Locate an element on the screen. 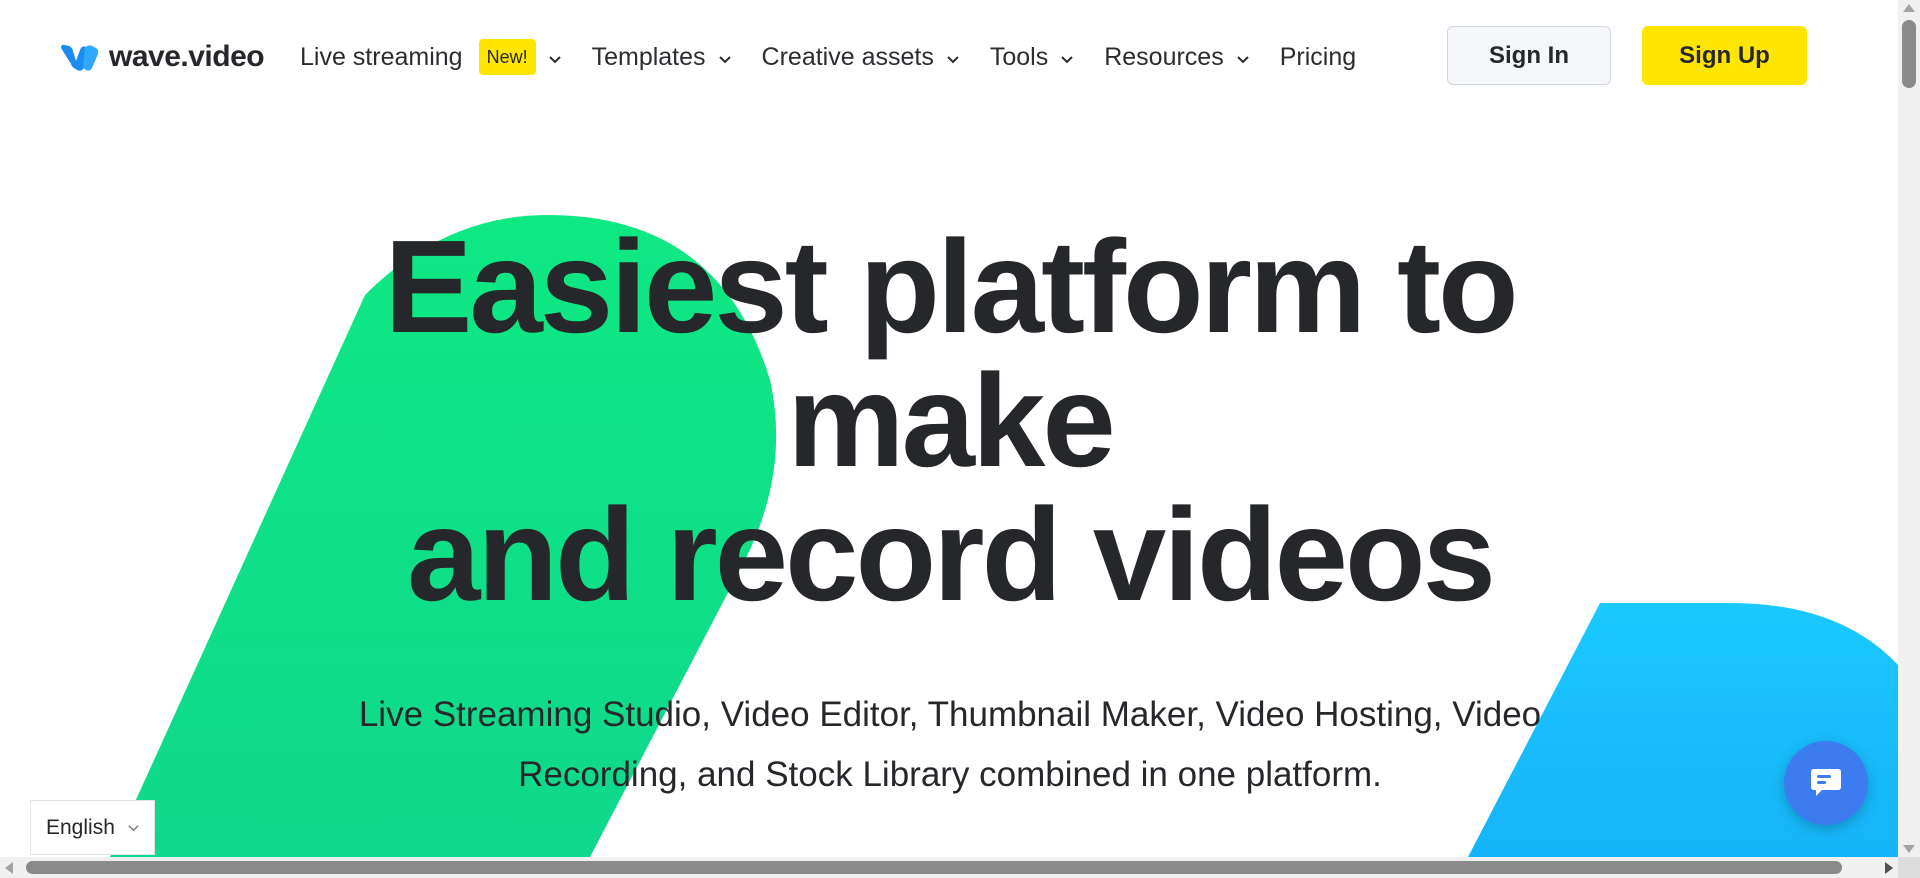 Image resolution: width=1920 pixels, height=878 pixels. chat-bubble-icon is located at coordinates (1826, 782).